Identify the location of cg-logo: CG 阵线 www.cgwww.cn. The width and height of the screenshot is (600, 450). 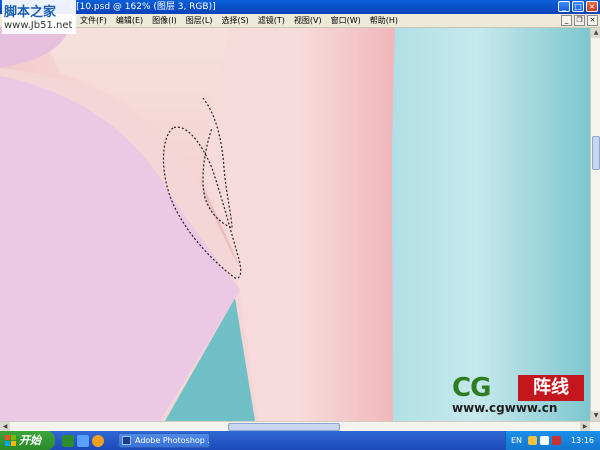
(519, 395).